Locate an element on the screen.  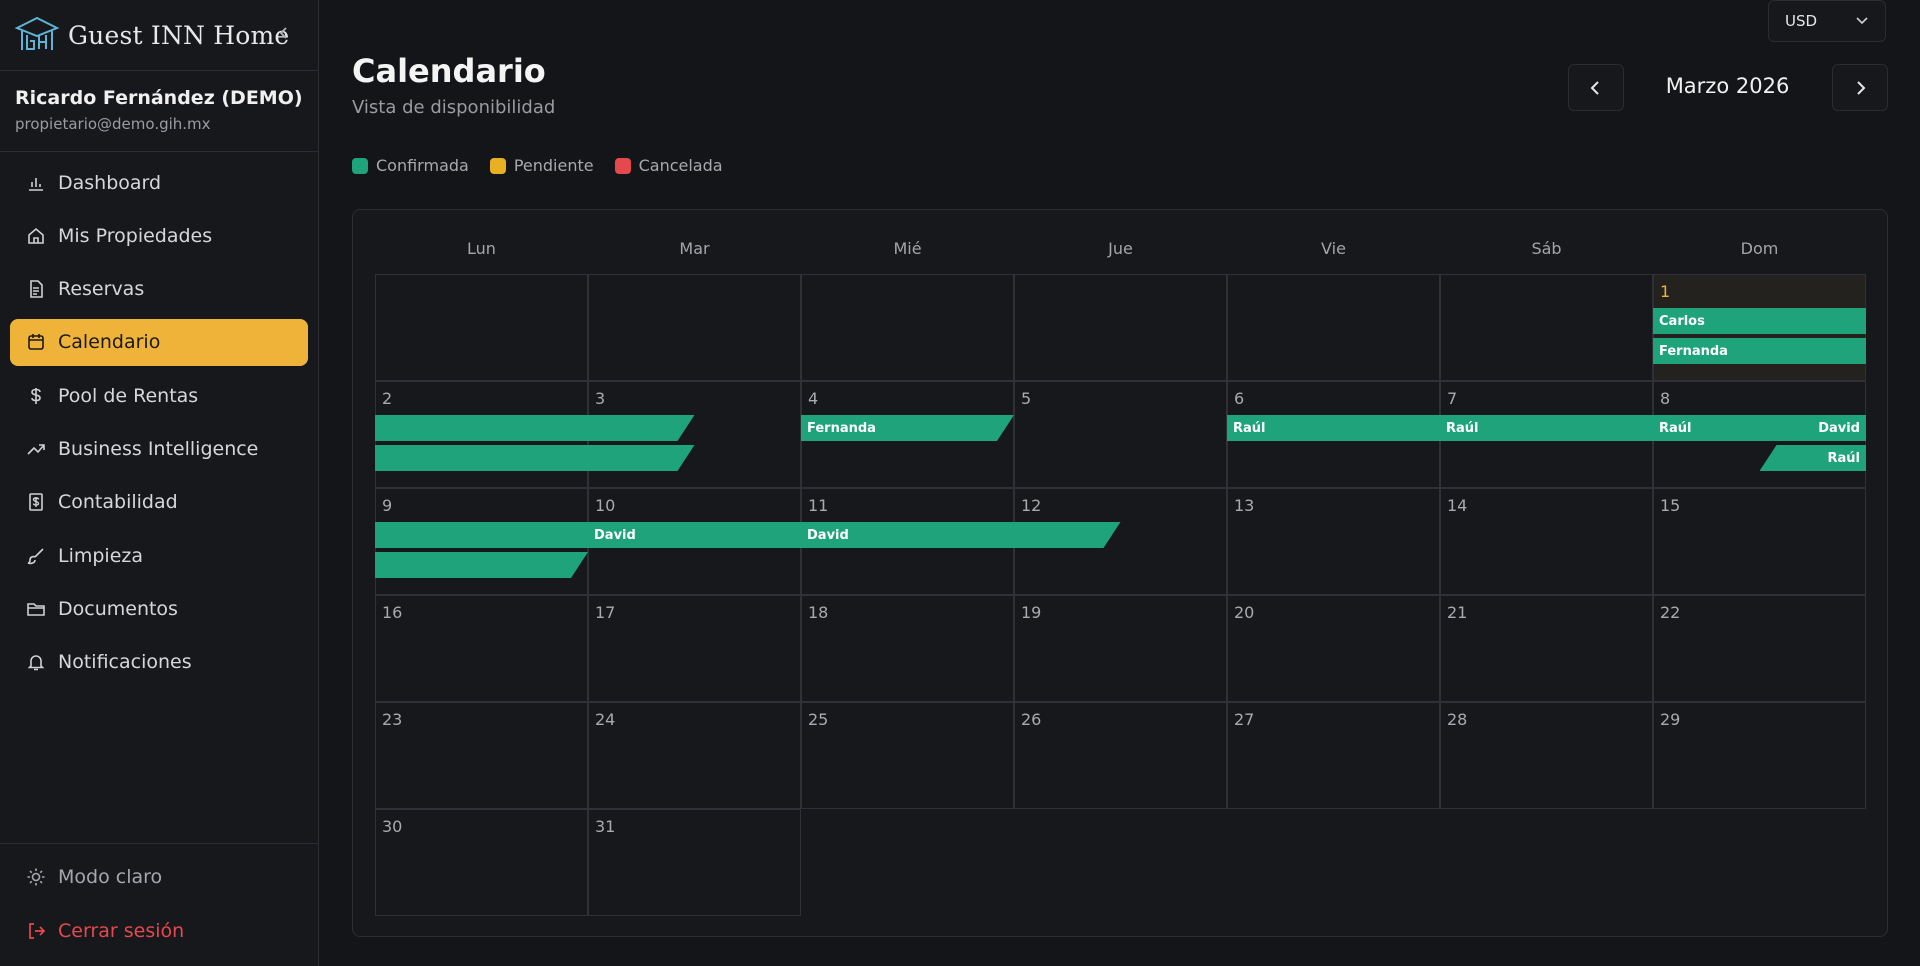
currency-select: USD is located at coordinates (1827, 21).